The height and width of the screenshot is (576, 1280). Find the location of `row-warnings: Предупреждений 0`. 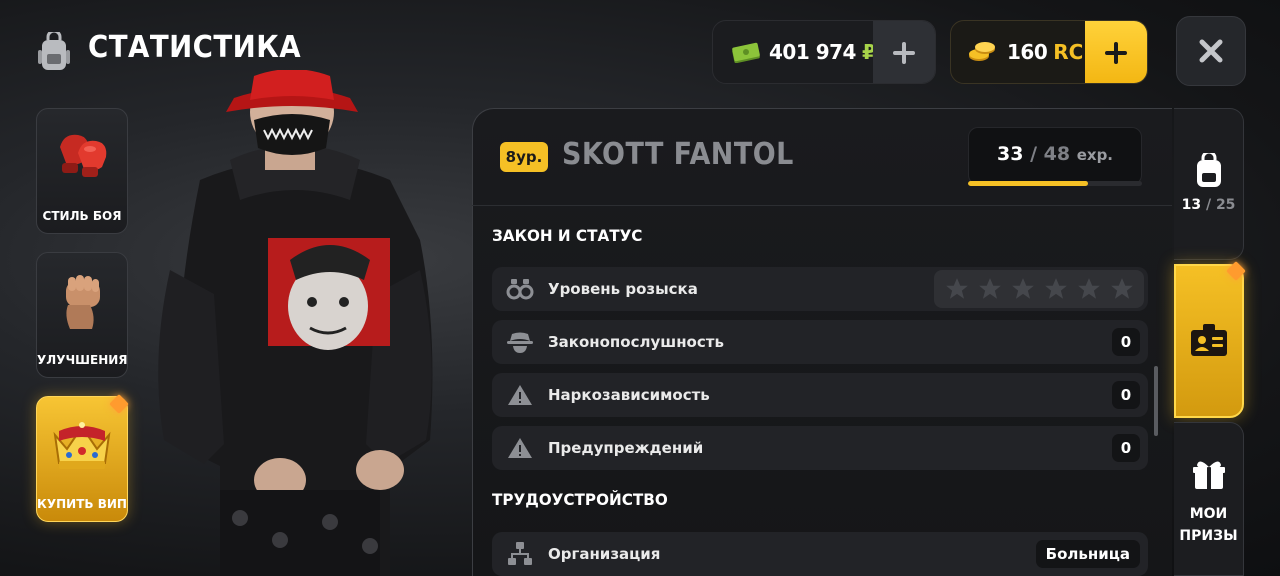

row-warnings: Предупреждений 0 is located at coordinates (820, 448).